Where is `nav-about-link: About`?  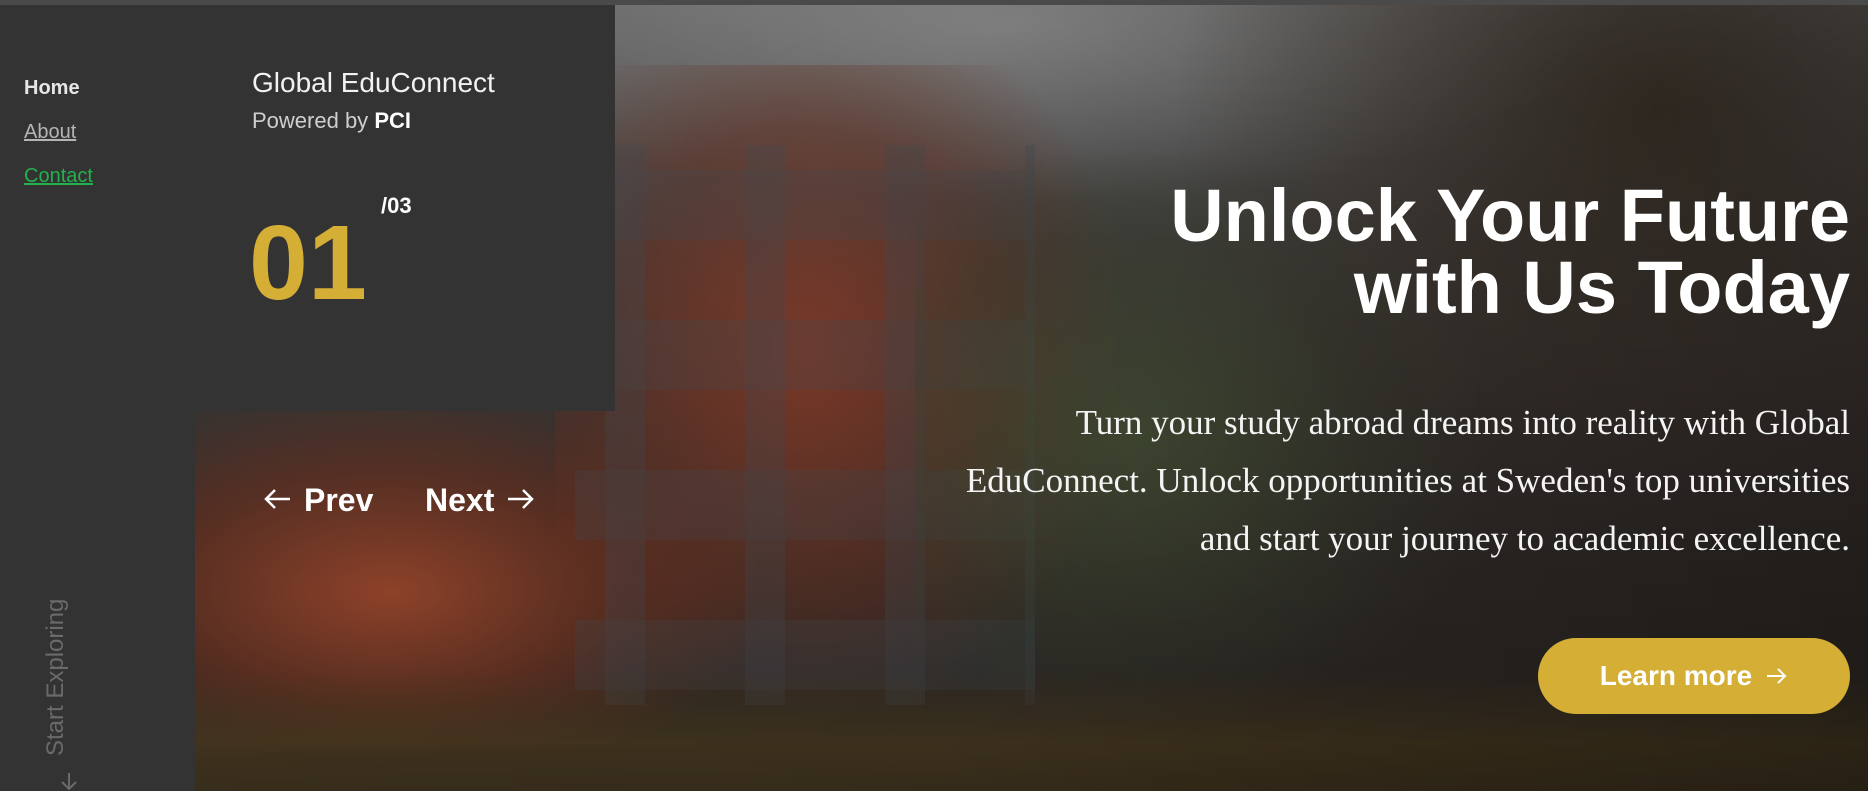
nav-about-link: About is located at coordinates (58, 132).